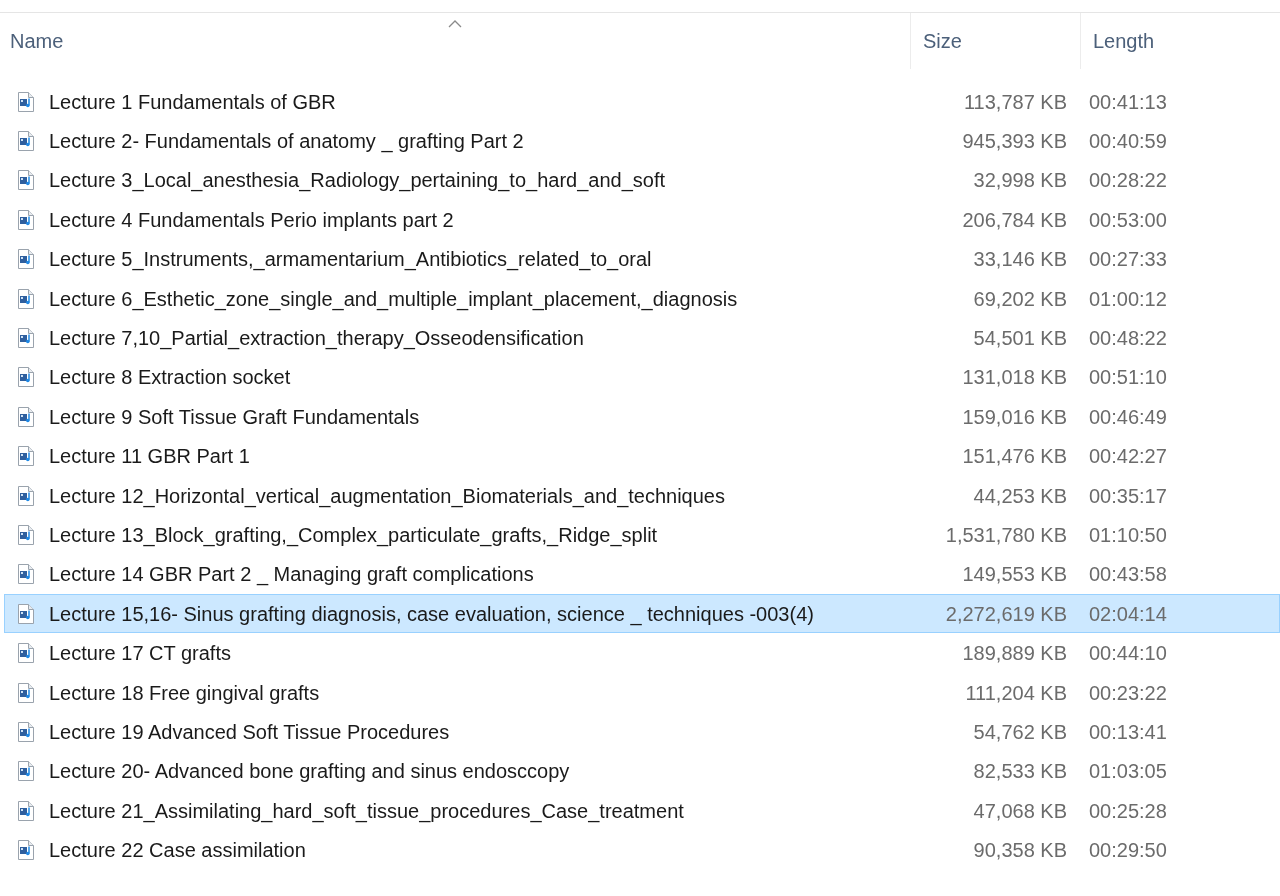 The image size is (1280, 896). What do you see at coordinates (1020, 299) in the screenshot?
I see `file-size: 69,202 KB` at bounding box center [1020, 299].